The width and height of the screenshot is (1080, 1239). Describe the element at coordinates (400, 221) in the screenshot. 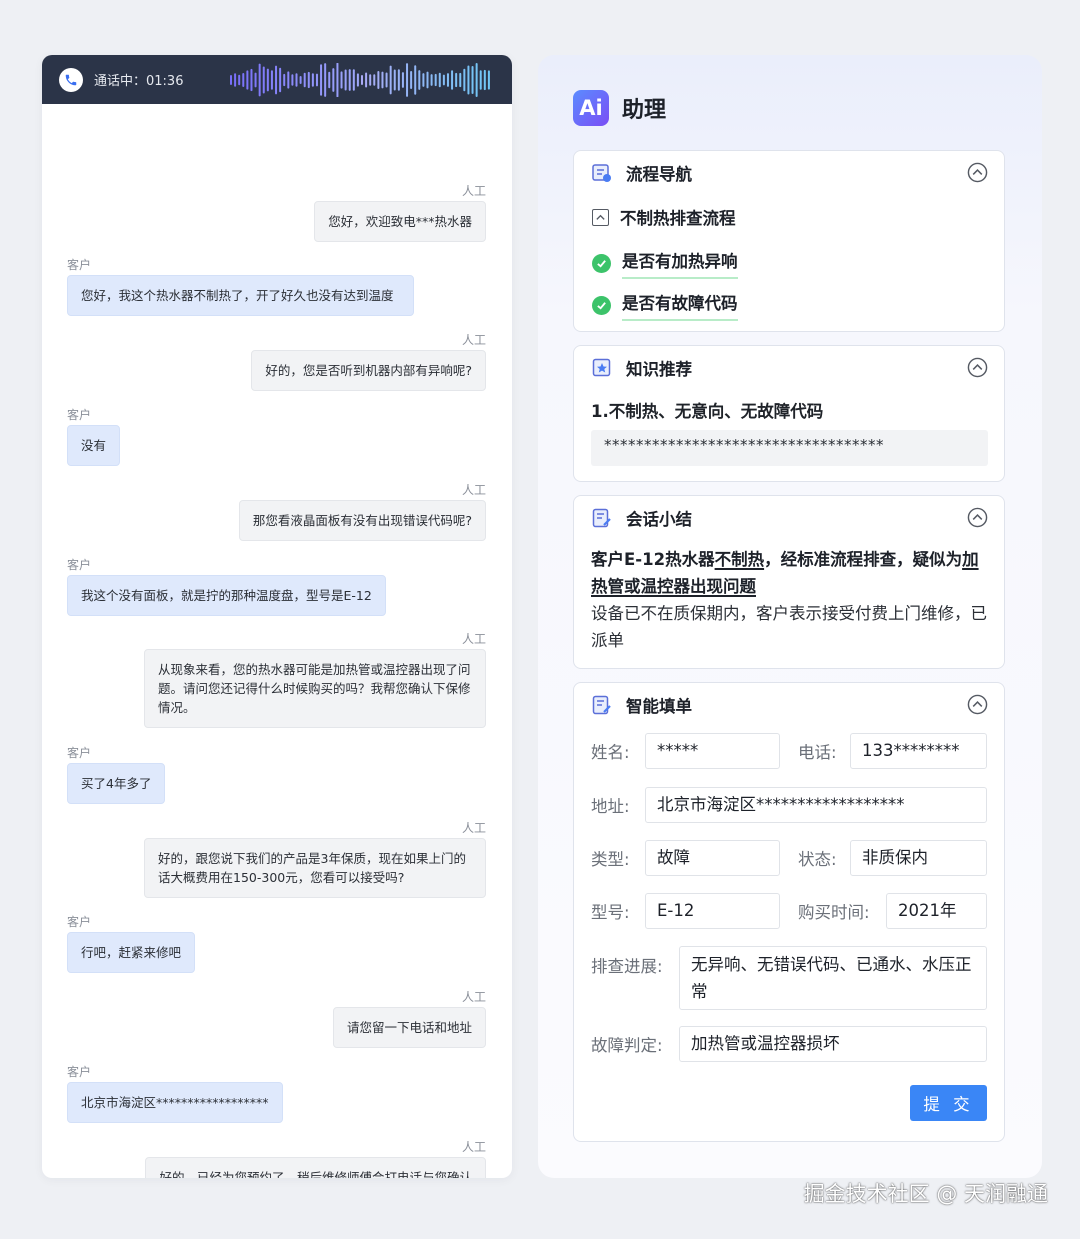

I see `agent-message: 您好，欢迎致电***热水器` at that location.